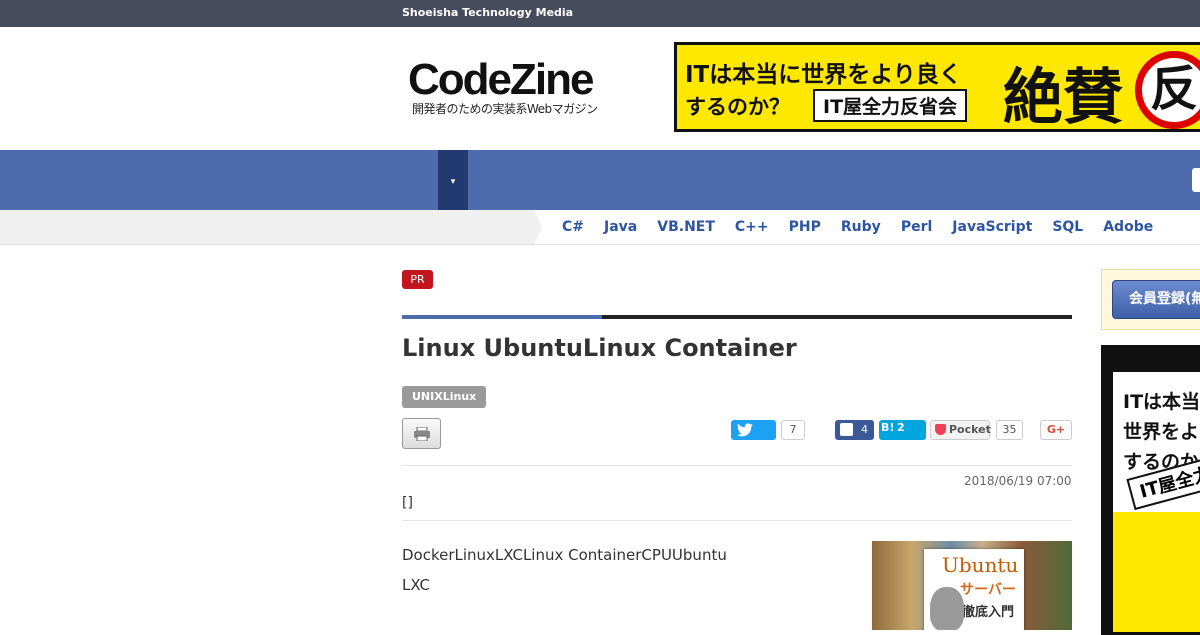 The width and height of the screenshot is (1200, 635). What do you see at coordinates (416, 585) in the screenshot?
I see `article-lead-2: LXC` at bounding box center [416, 585].